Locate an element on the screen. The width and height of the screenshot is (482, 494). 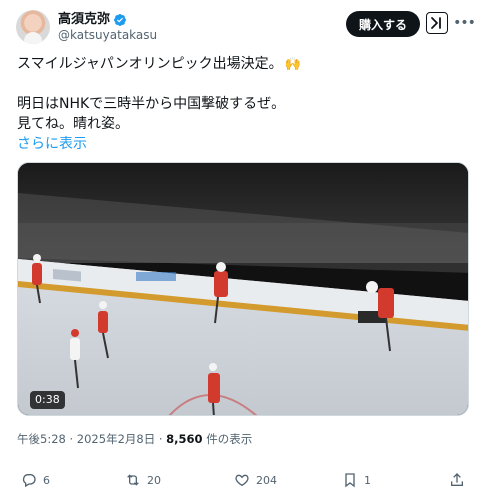
raising-hands-emoji-icon: 🙌 is located at coordinates (292, 64).